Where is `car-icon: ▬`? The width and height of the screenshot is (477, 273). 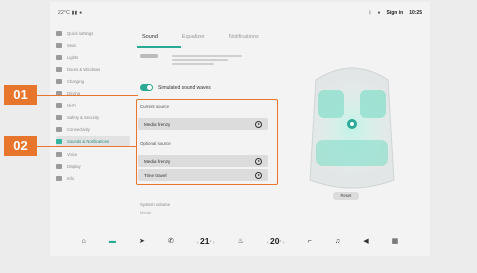
car-icon: ▬ is located at coordinates (112, 241).